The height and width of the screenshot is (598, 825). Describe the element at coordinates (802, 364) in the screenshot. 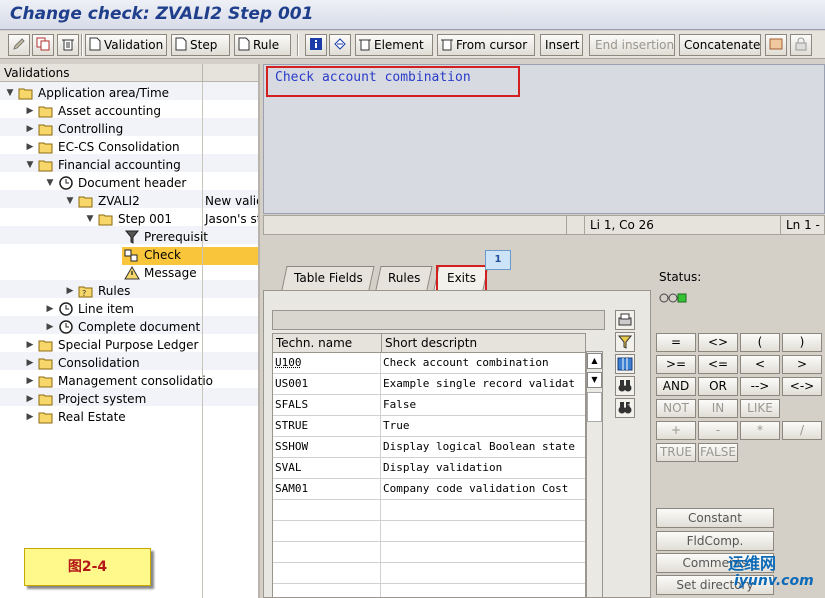

I see `operator-greater-than-button: >` at that location.